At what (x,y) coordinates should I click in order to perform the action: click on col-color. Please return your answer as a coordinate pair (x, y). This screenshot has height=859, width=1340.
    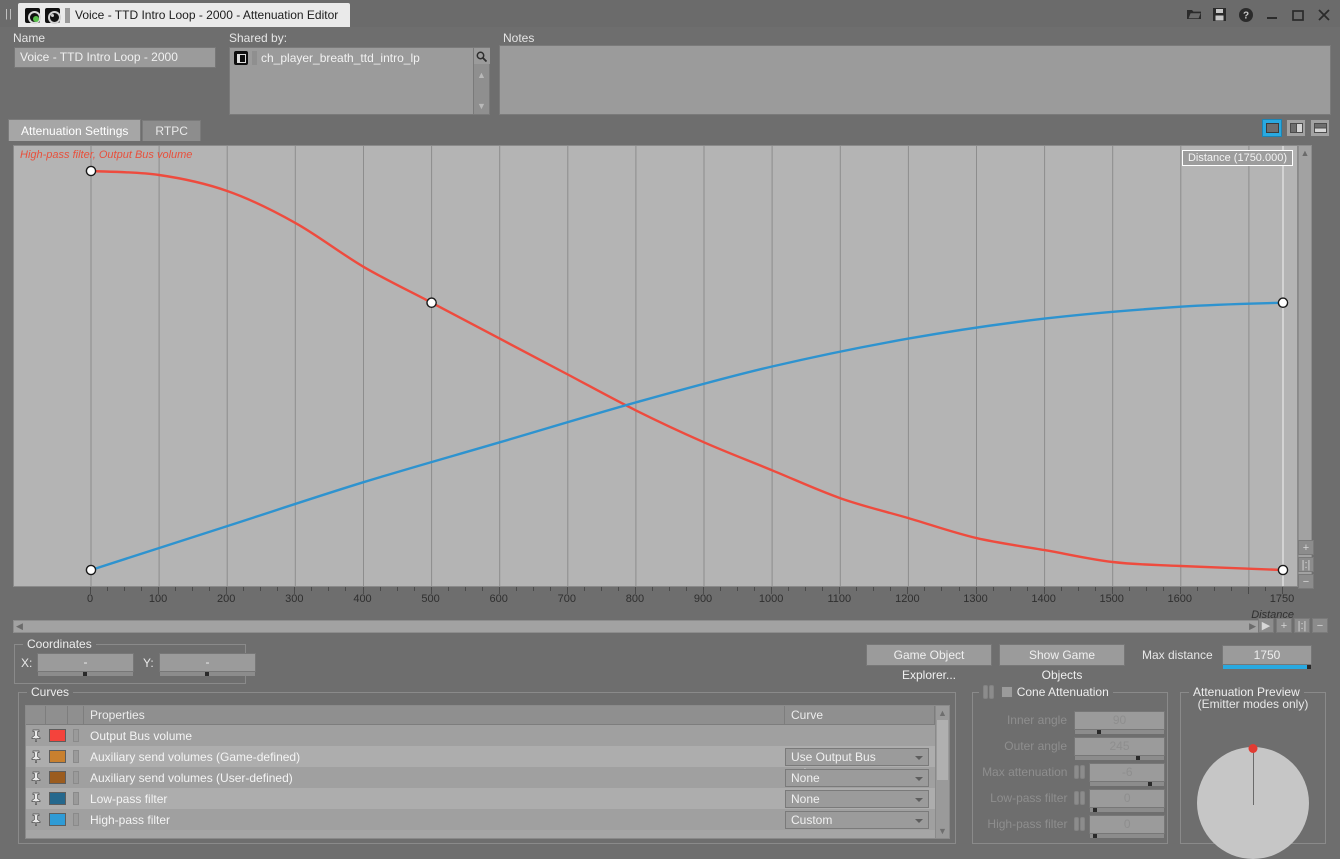
    Looking at the image, I should click on (57, 715).